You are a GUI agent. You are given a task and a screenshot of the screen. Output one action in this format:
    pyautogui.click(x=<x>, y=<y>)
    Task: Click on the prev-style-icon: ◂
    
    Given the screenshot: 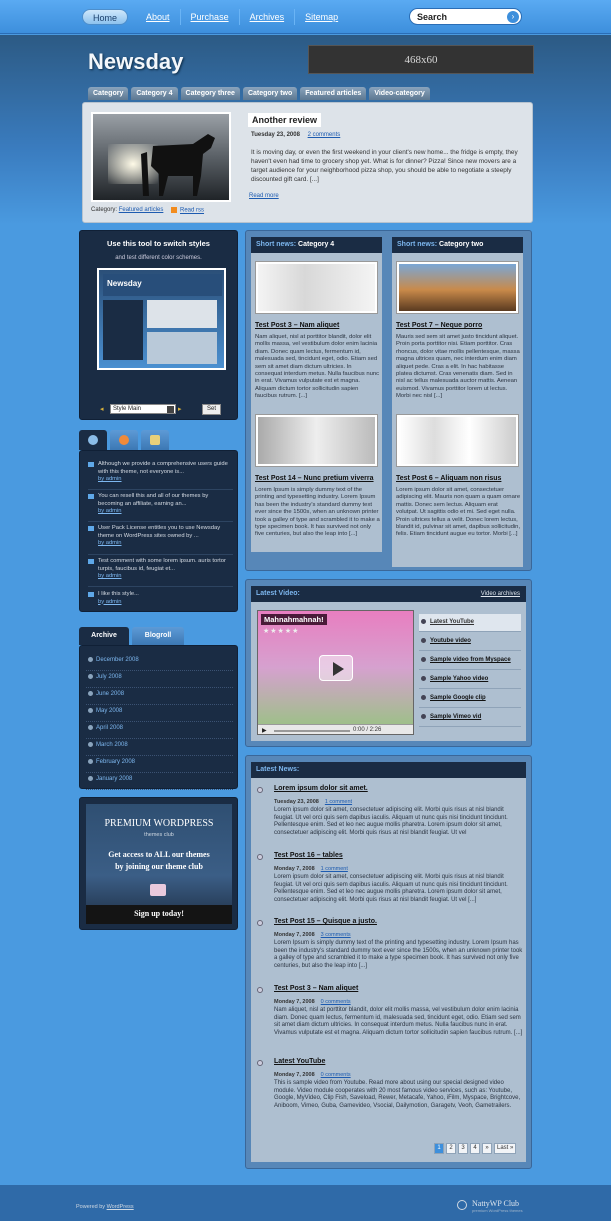 What is the action you would take?
    pyautogui.click(x=102, y=409)
    